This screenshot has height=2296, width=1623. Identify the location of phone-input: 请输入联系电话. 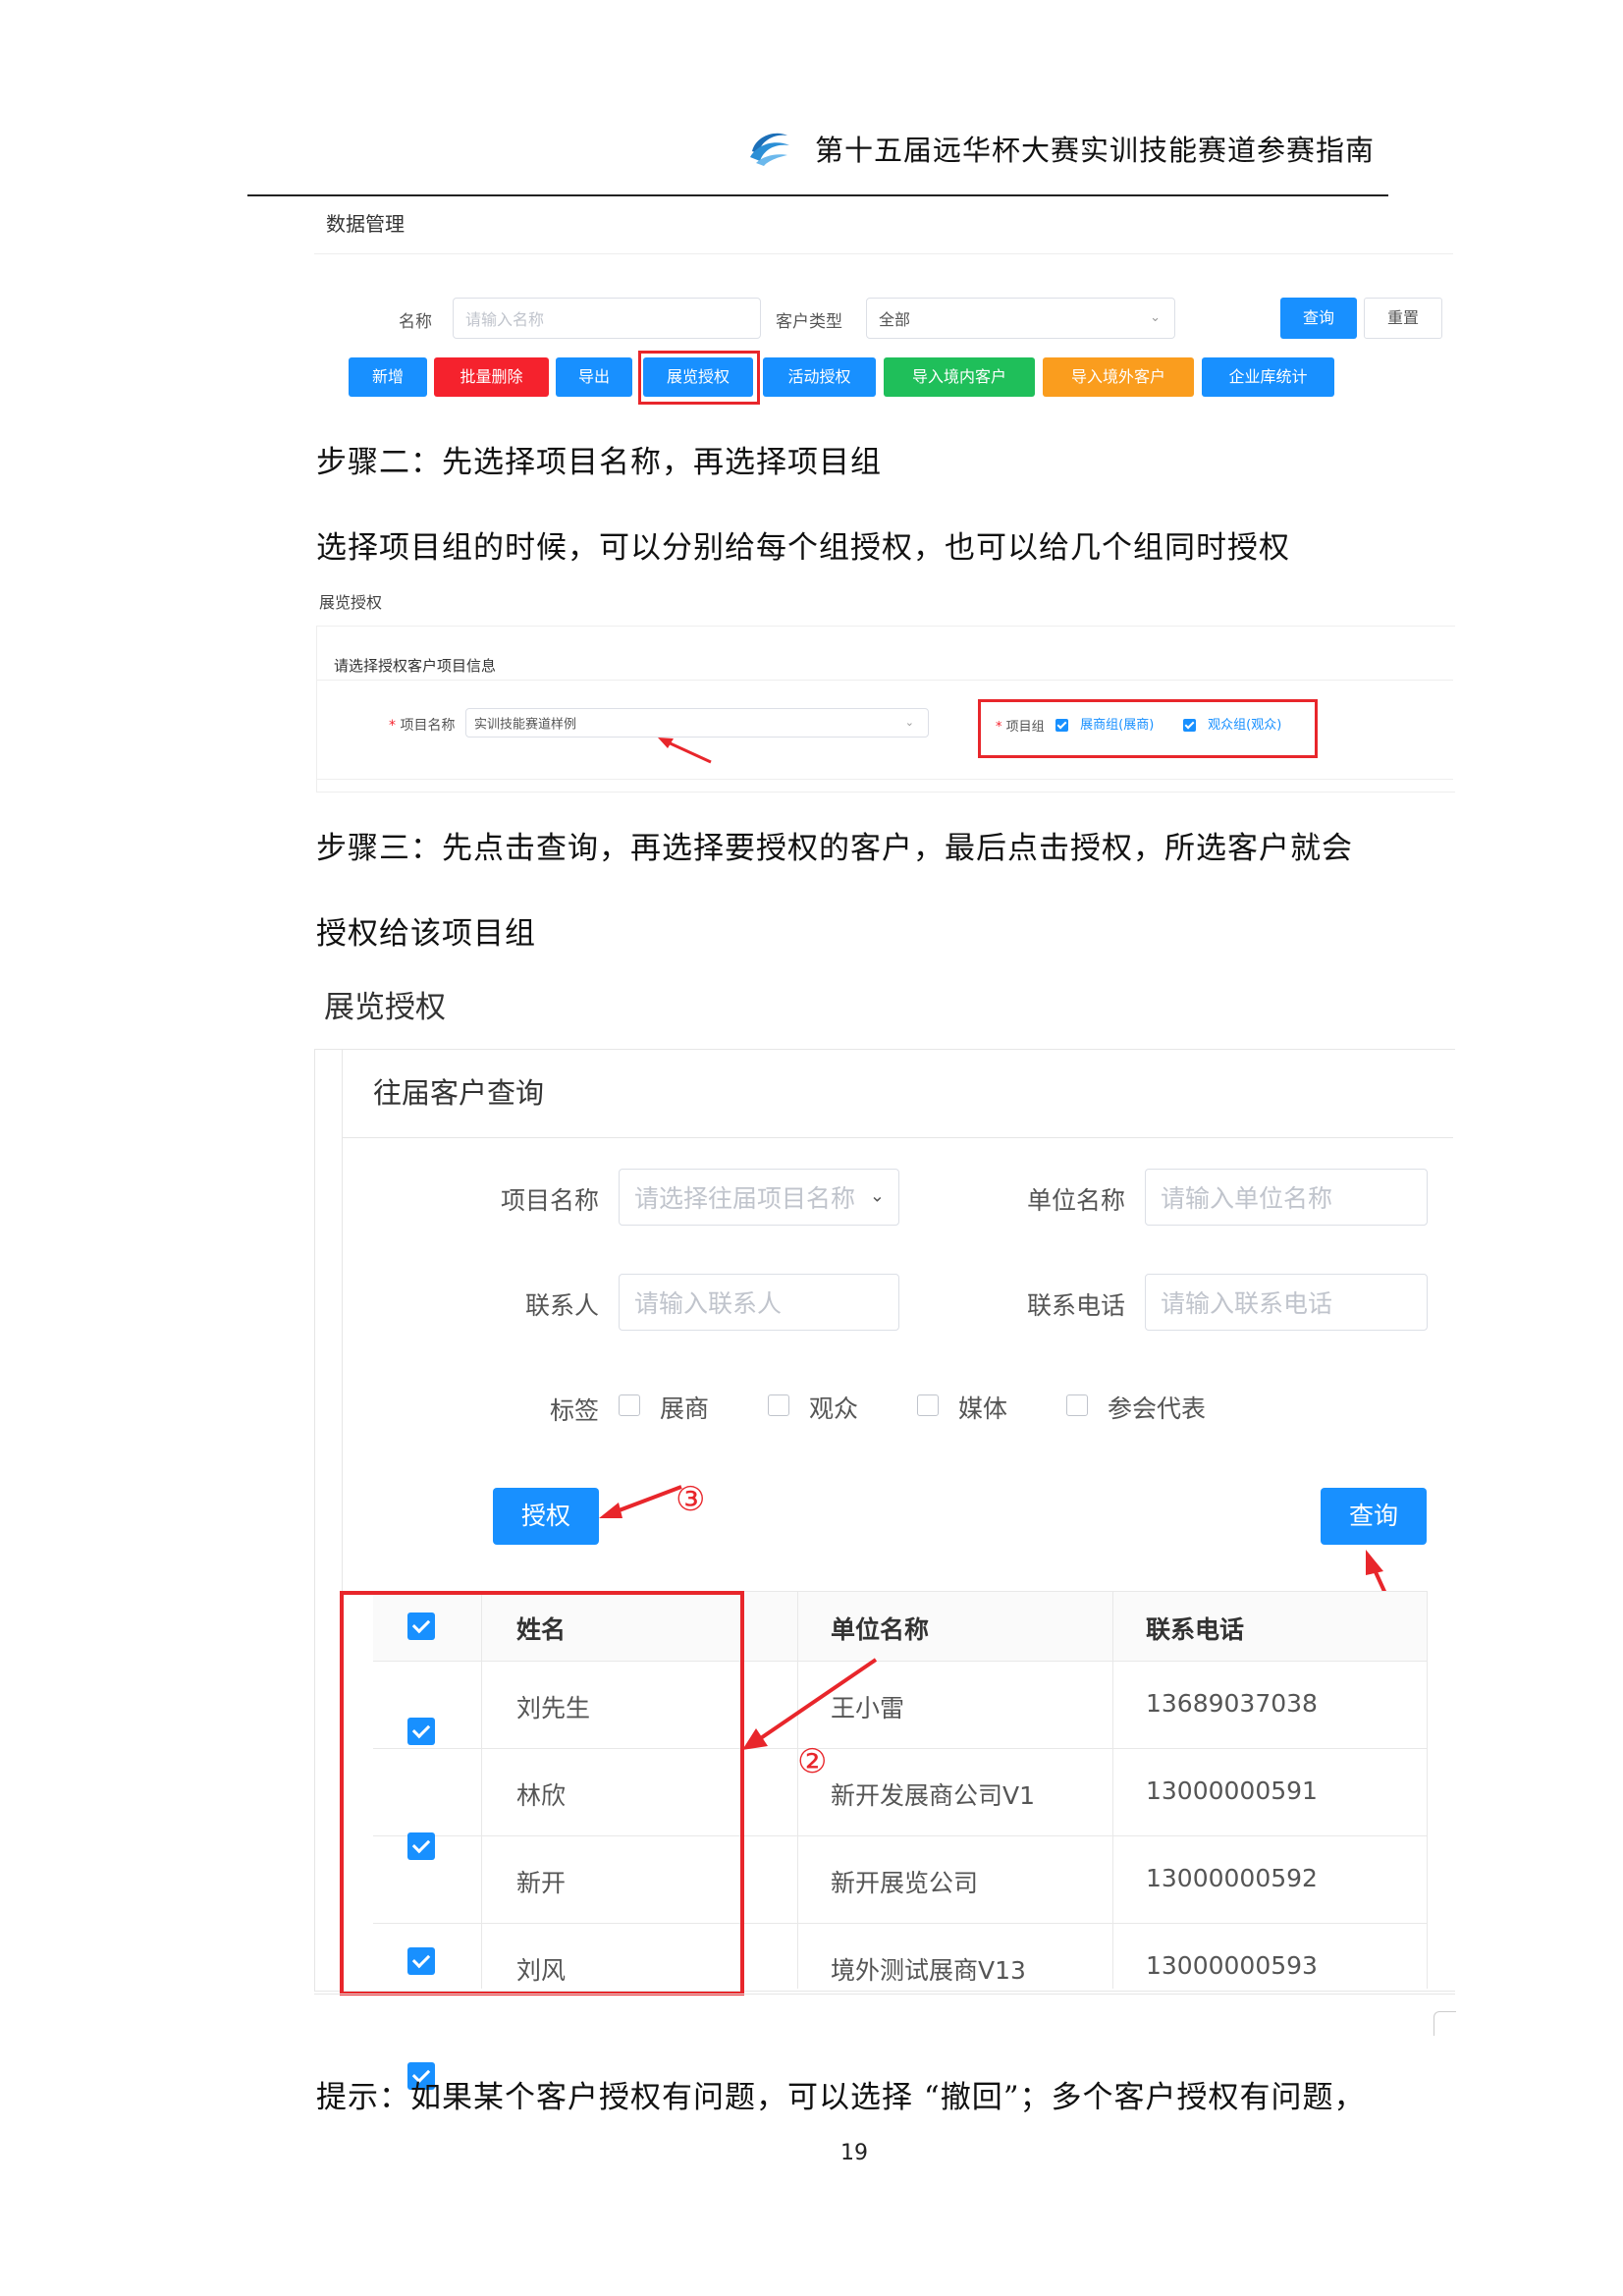
(1286, 1302).